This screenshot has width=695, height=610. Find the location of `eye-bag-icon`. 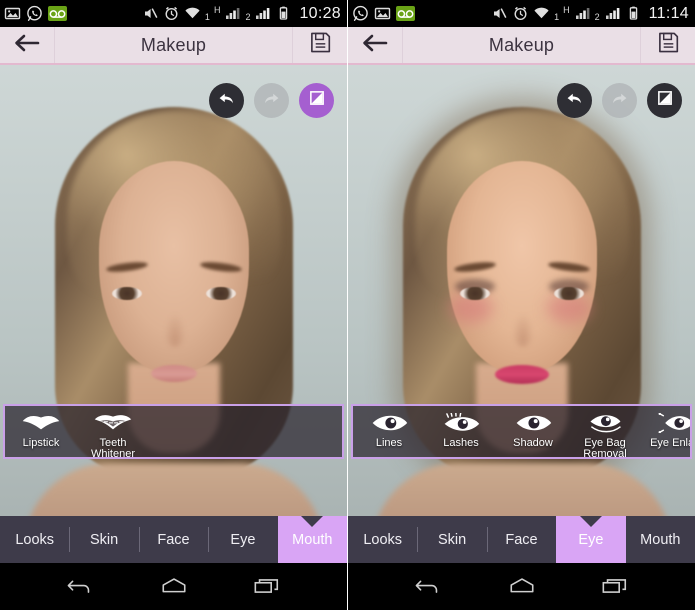

eye-bag-icon is located at coordinates (605, 422).